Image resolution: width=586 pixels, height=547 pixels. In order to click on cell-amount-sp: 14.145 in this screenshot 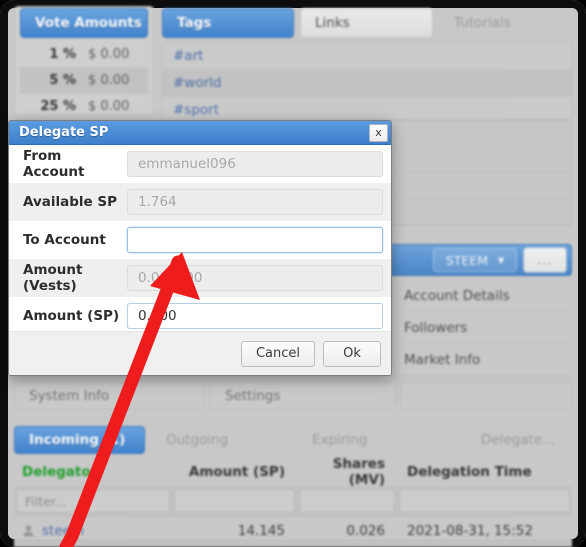, I will do `click(261, 530)`.